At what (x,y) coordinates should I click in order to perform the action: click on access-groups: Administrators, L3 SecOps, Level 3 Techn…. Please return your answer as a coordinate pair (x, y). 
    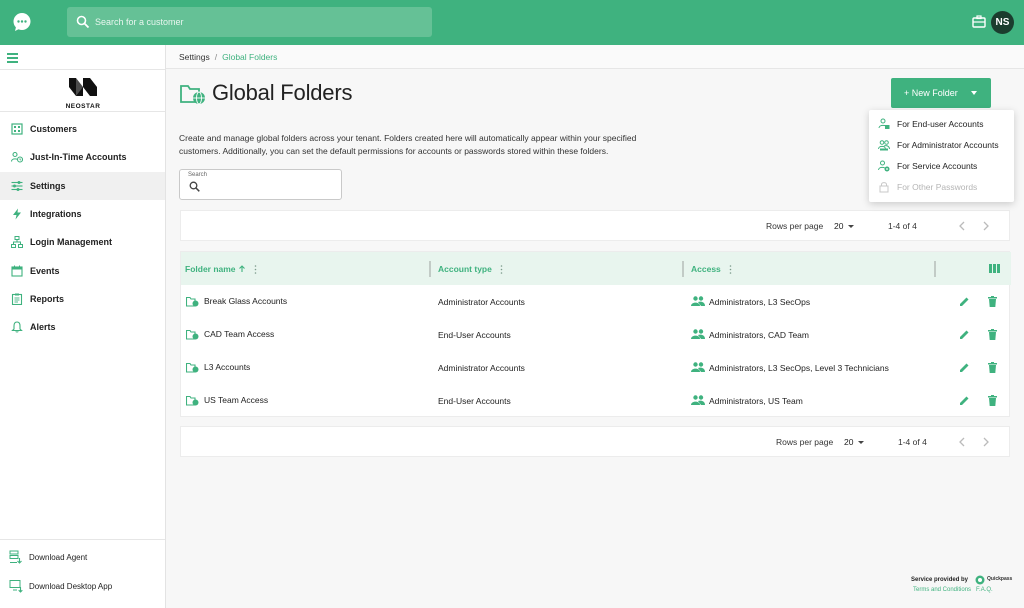
    Looking at the image, I should click on (799, 368).